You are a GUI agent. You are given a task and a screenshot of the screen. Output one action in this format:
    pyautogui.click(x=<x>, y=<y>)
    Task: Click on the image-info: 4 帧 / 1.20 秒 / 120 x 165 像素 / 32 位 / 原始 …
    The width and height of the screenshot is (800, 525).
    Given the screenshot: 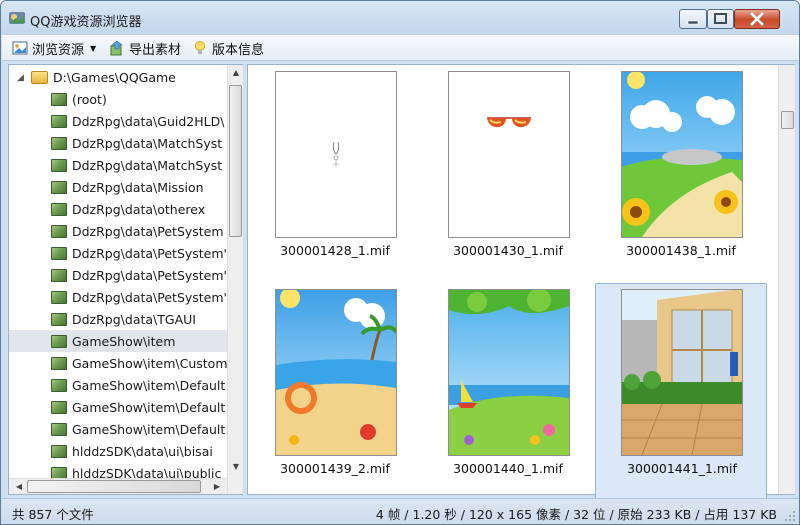 What is the action you would take?
    pyautogui.click(x=576, y=514)
    